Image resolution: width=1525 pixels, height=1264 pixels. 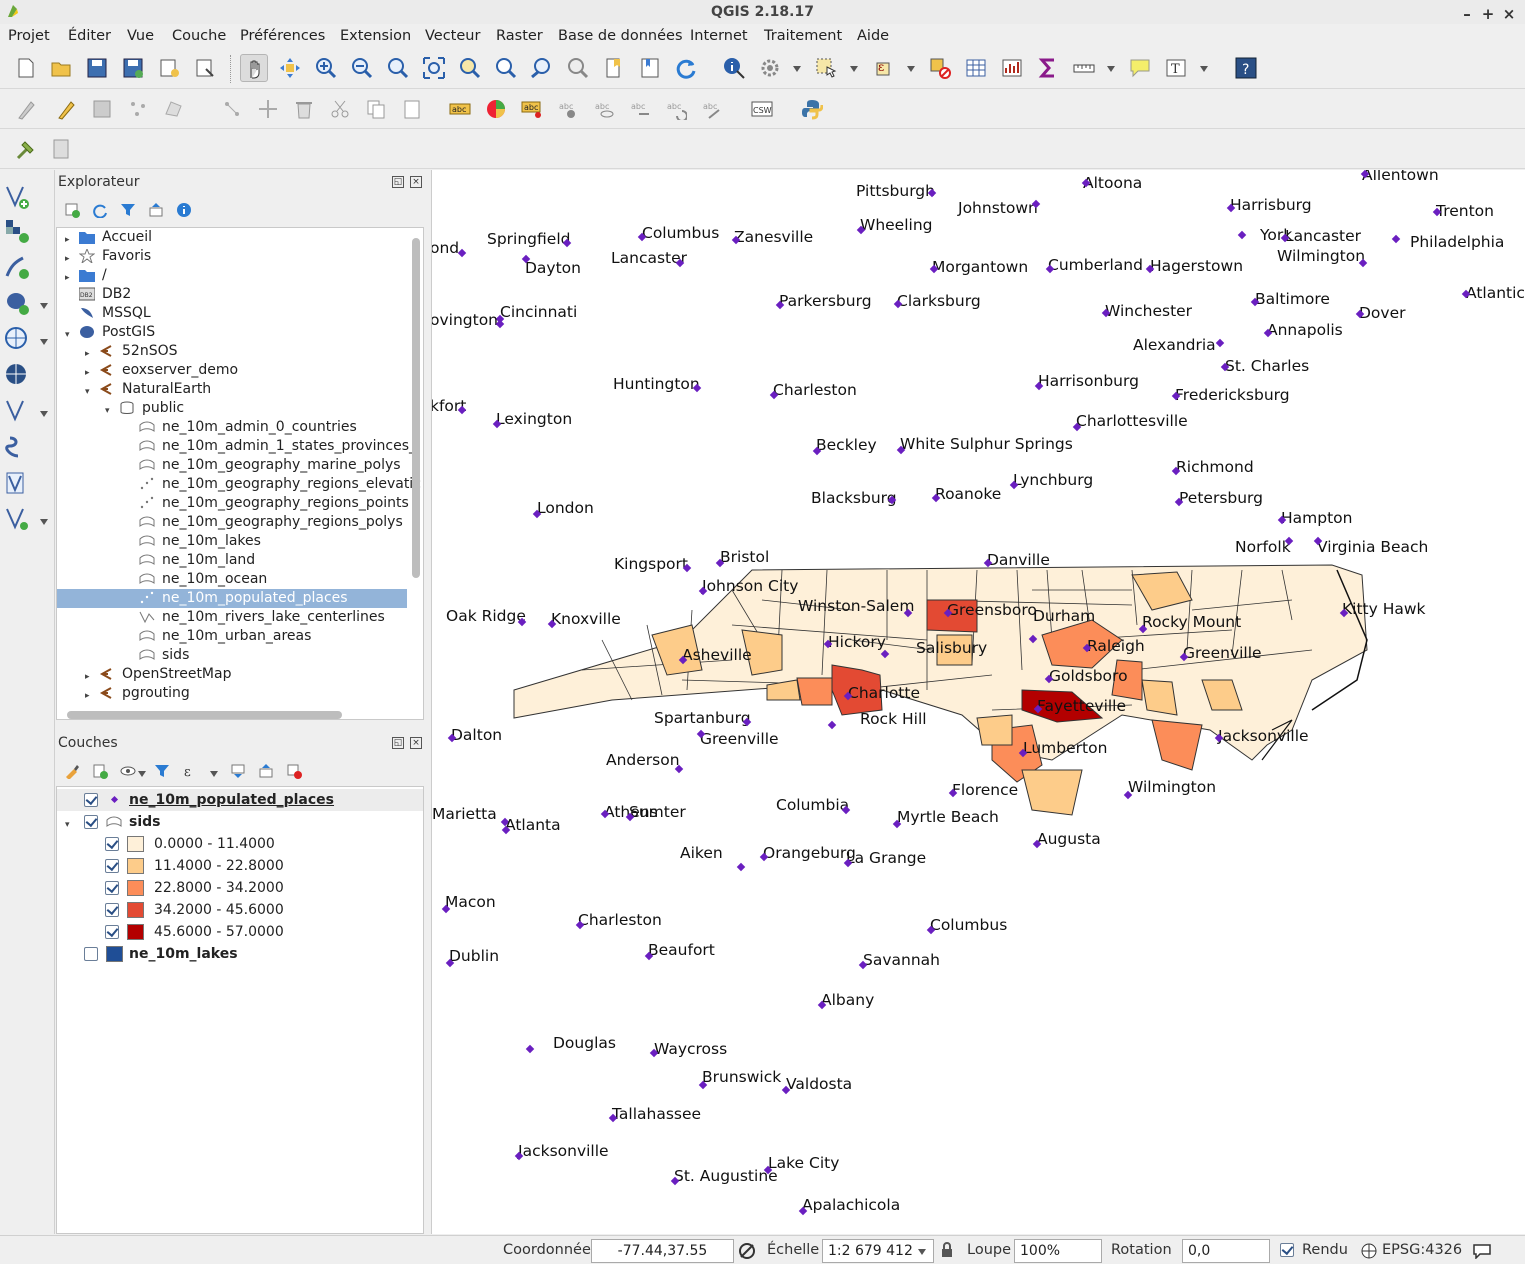 What do you see at coordinates (97, 68) in the screenshot?
I see `save-project-icon` at bounding box center [97, 68].